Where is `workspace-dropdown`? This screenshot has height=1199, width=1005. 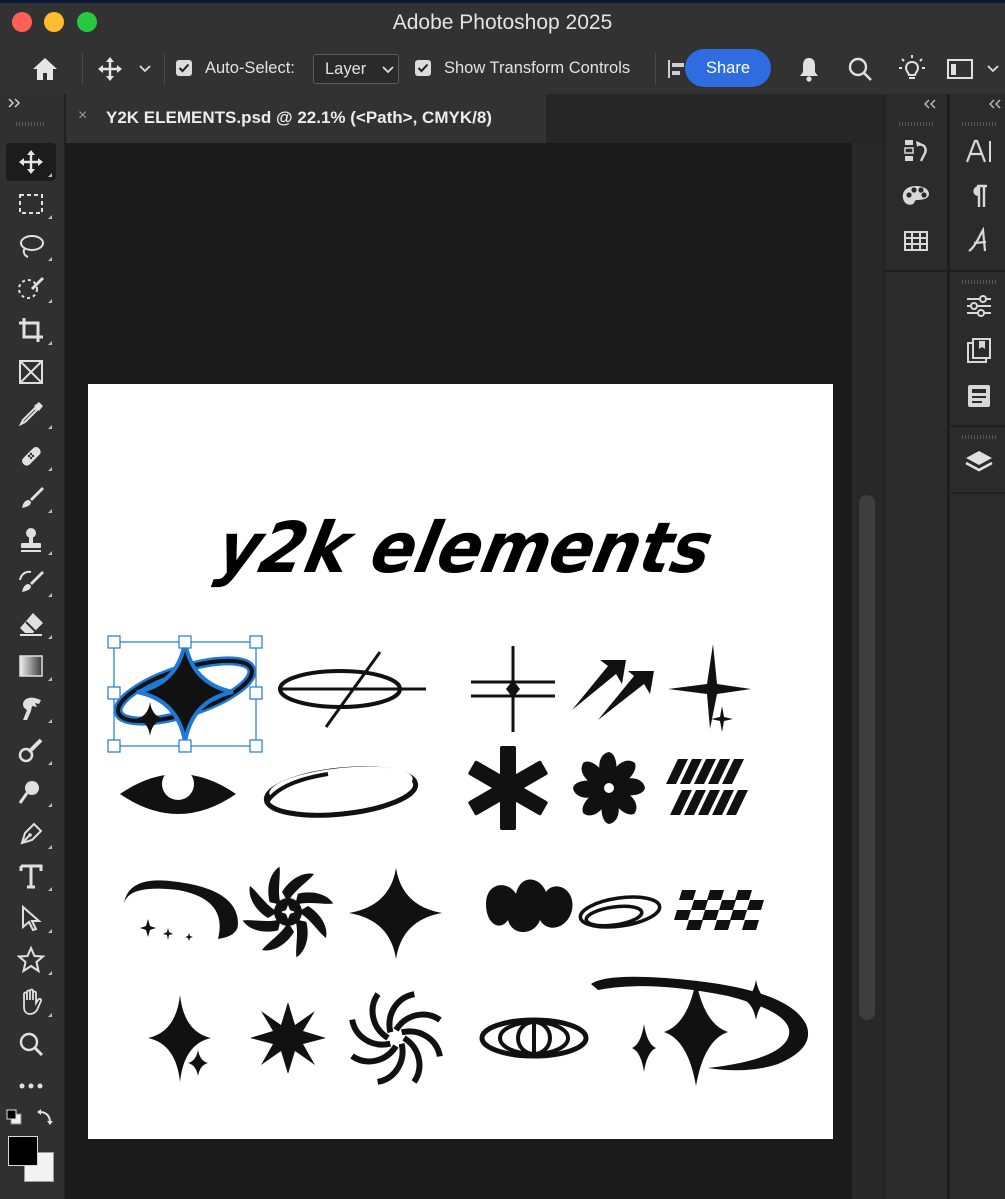
workspace-dropdown is located at coordinates (993, 69).